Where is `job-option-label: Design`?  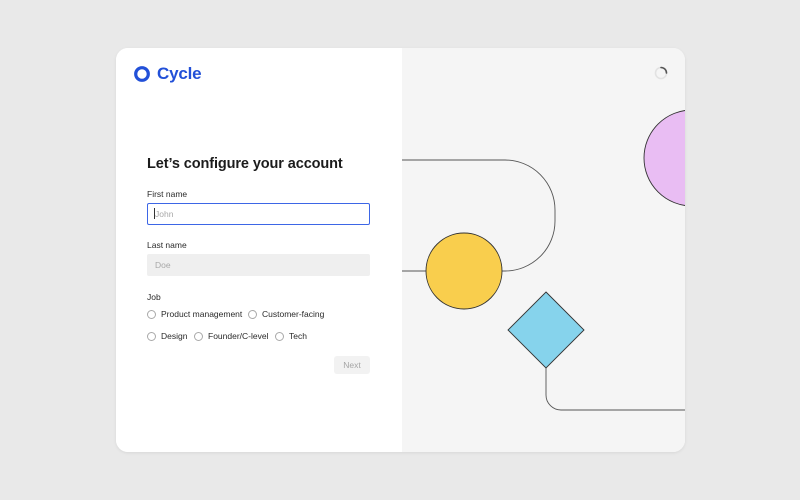 job-option-label: Design is located at coordinates (174, 336).